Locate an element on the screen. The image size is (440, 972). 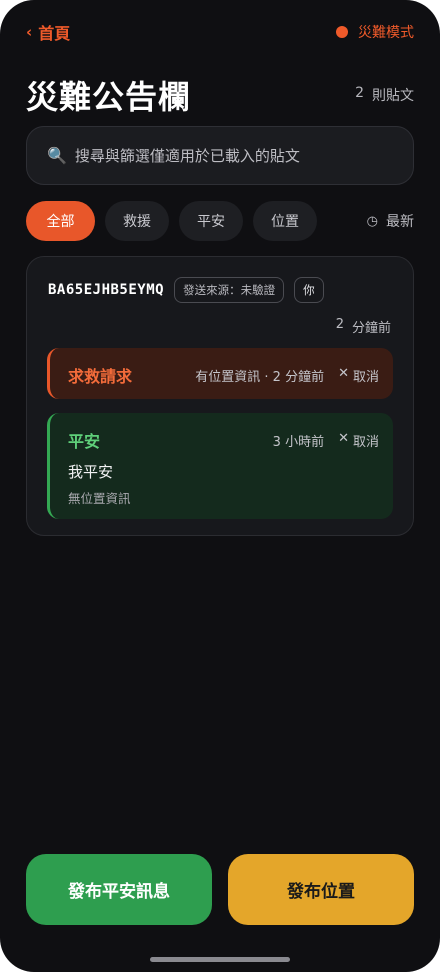
mode-label: 災難模式 is located at coordinates (386, 33).